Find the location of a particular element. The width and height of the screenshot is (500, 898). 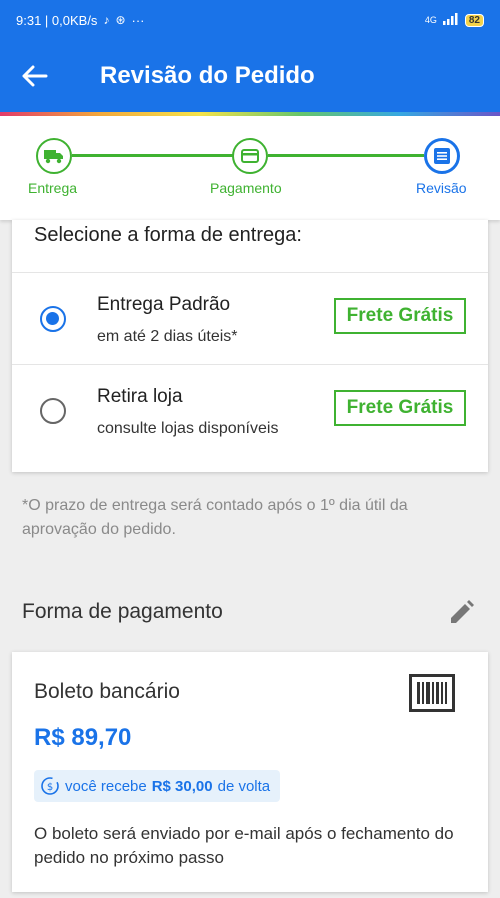

pencil-icon is located at coordinates (462, 611).